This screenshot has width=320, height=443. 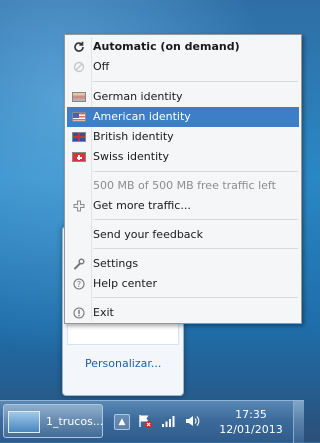 What do you see at coordinates (298, 422) in the screenshot?
I see `show-desktop-button` at bounding box center [298, 422].